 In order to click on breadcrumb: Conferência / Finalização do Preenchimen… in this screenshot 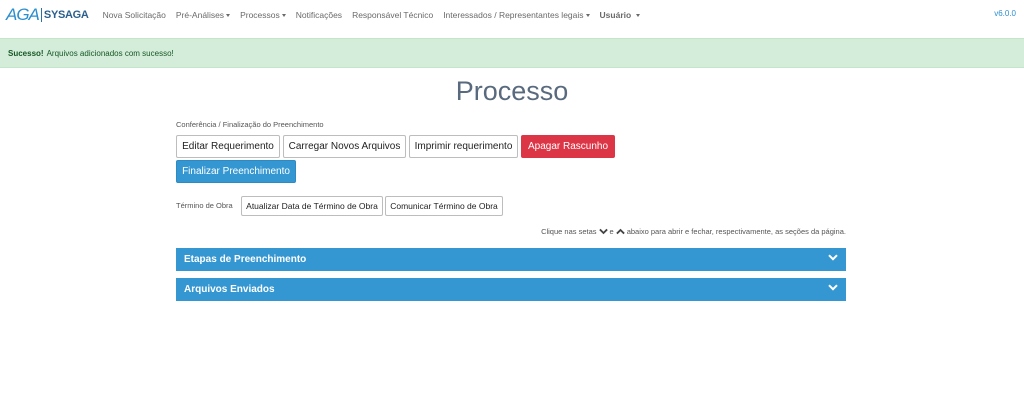, I will do `click(250, 124)`.